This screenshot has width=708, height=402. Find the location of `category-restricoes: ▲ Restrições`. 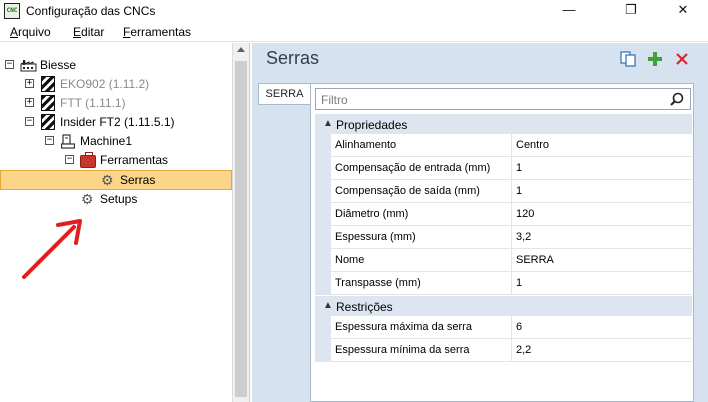

category-restricoes: ▲ Restrições is located at coordinates (503, 305).